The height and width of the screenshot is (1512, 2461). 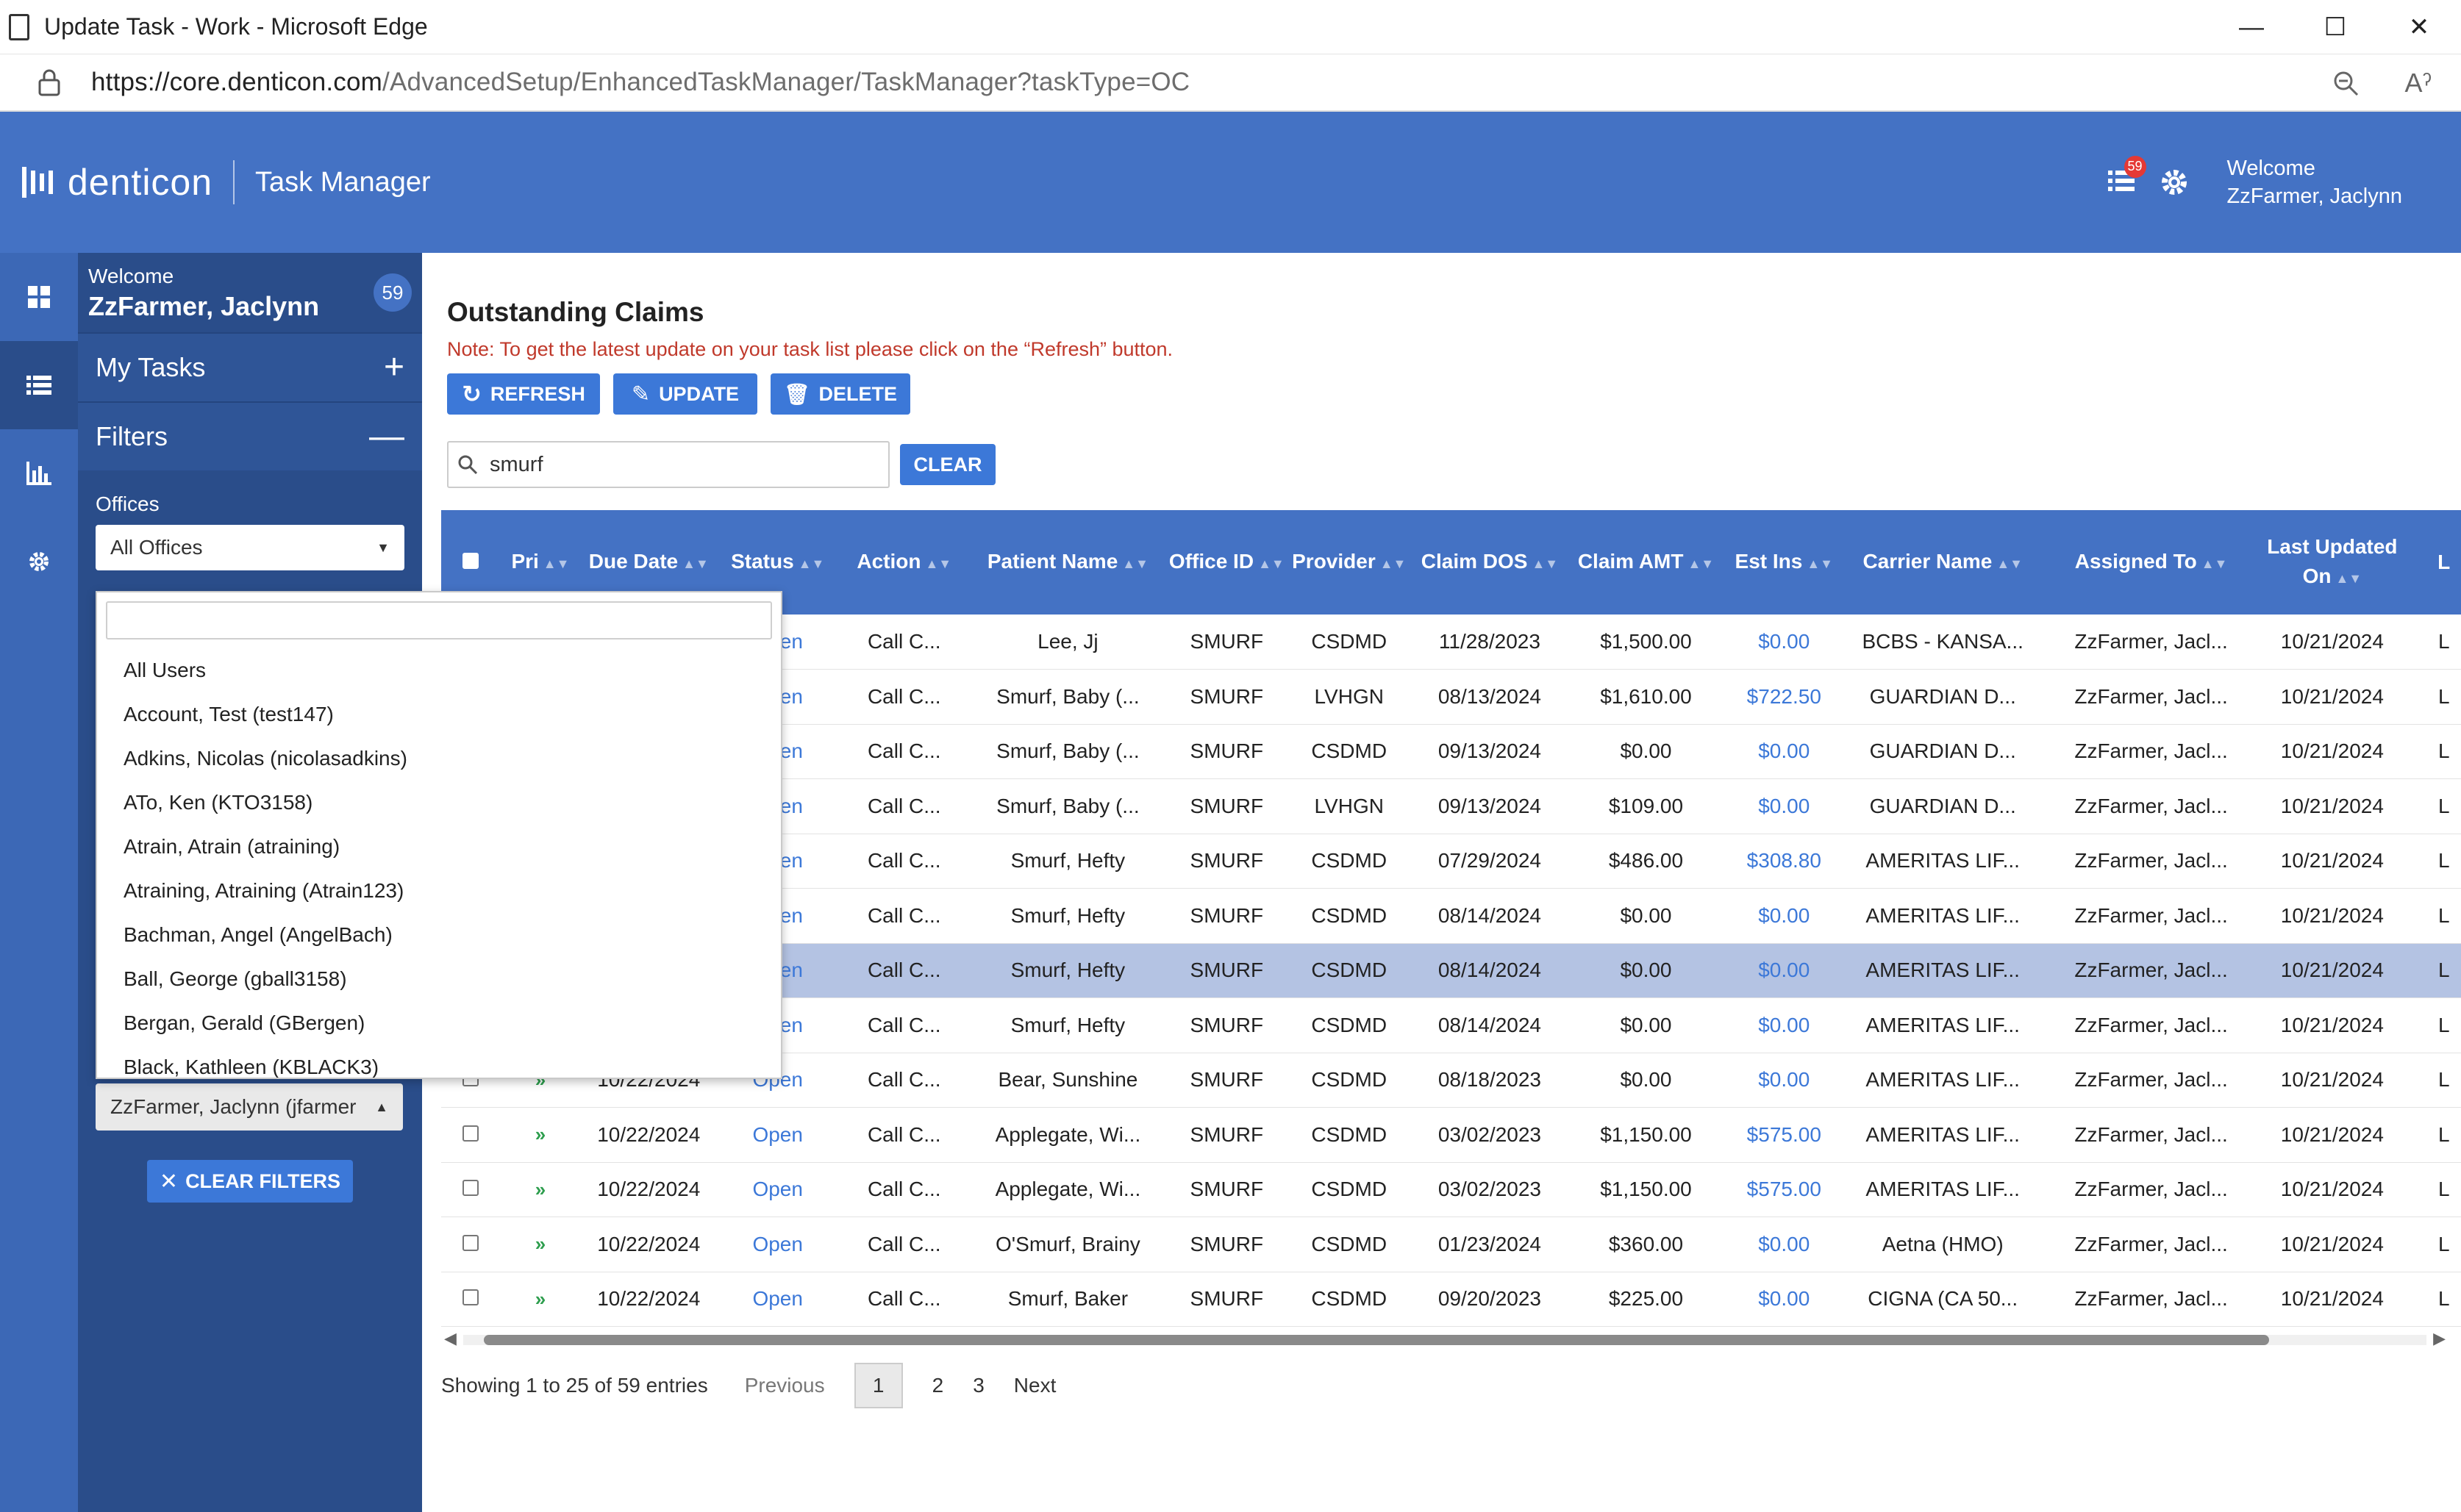 I want to click on clear-filters-button: ✕ CLEAR FILTERS, so click(x=250, y=1181).